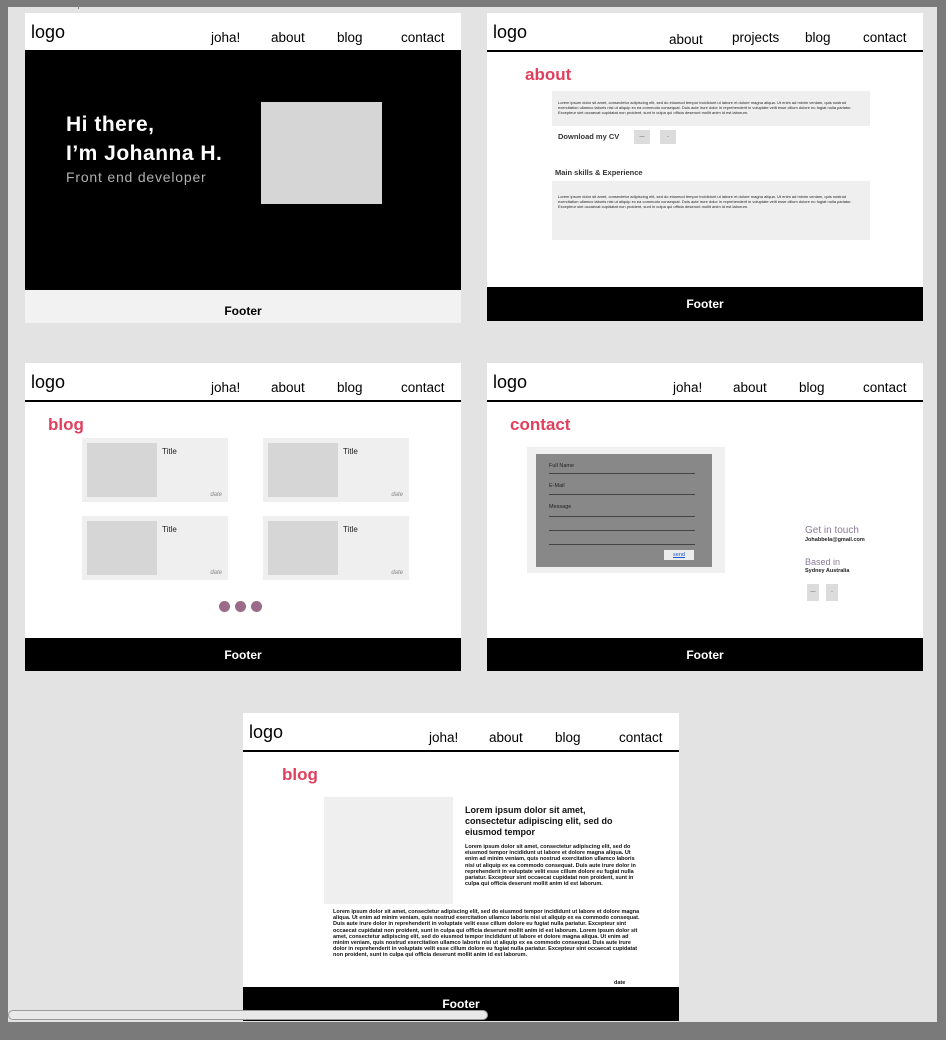 The image size is (946, 1040). Describe the element at coordinates (832, 592) in the screenshot. I see `social-button-2: -` at that location.